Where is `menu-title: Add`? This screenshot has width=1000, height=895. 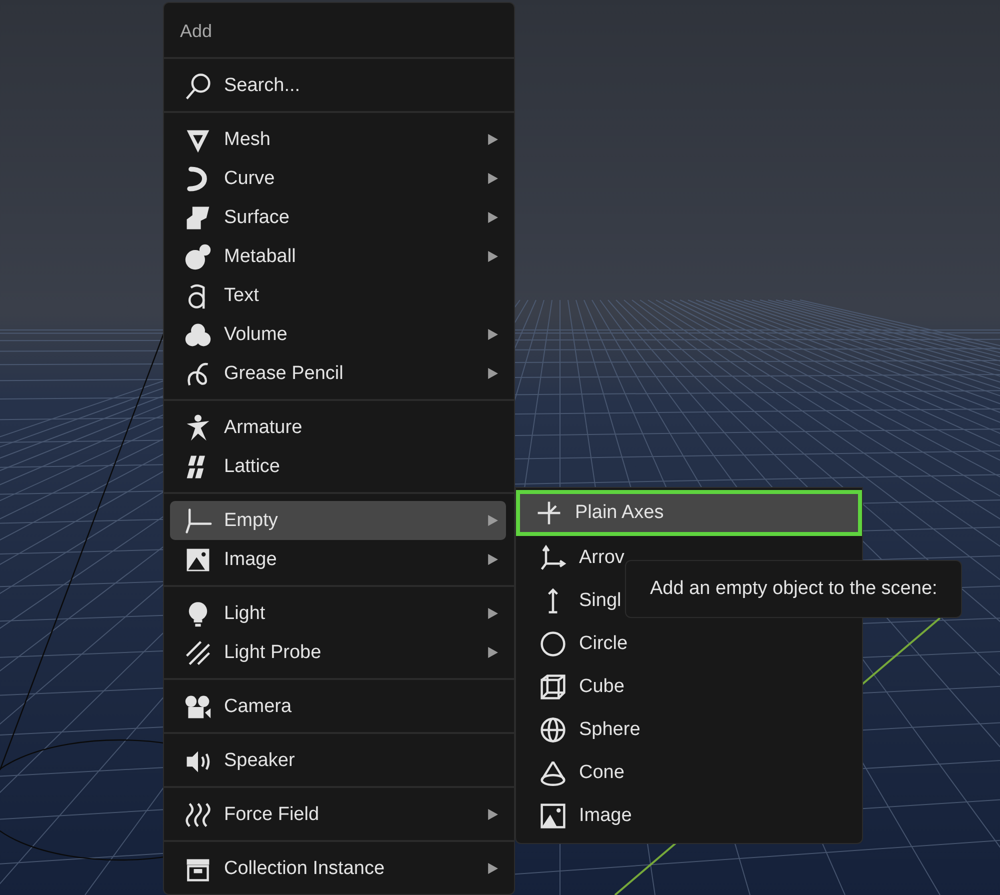 menu-title: Add is located at coordinates (196, 31).